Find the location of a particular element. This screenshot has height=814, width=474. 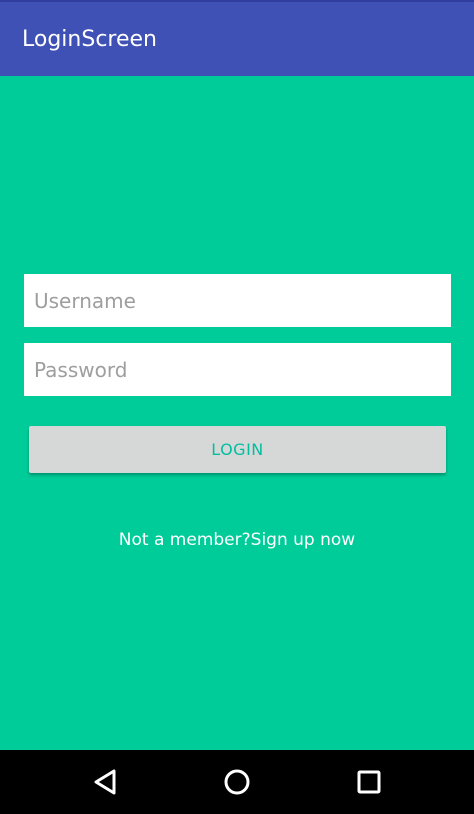

password-input is located at coordinates (237, 369).